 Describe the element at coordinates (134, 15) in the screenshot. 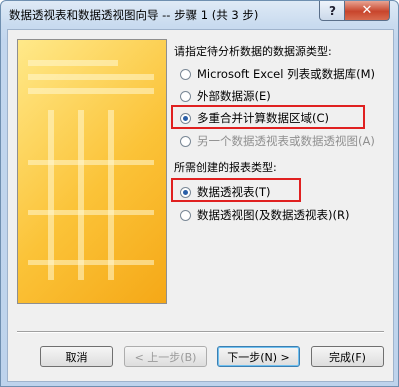

I see `window-title: 数据透视表和数据透视图向导 -- 步骤 1 (共 3 步)` at that location.